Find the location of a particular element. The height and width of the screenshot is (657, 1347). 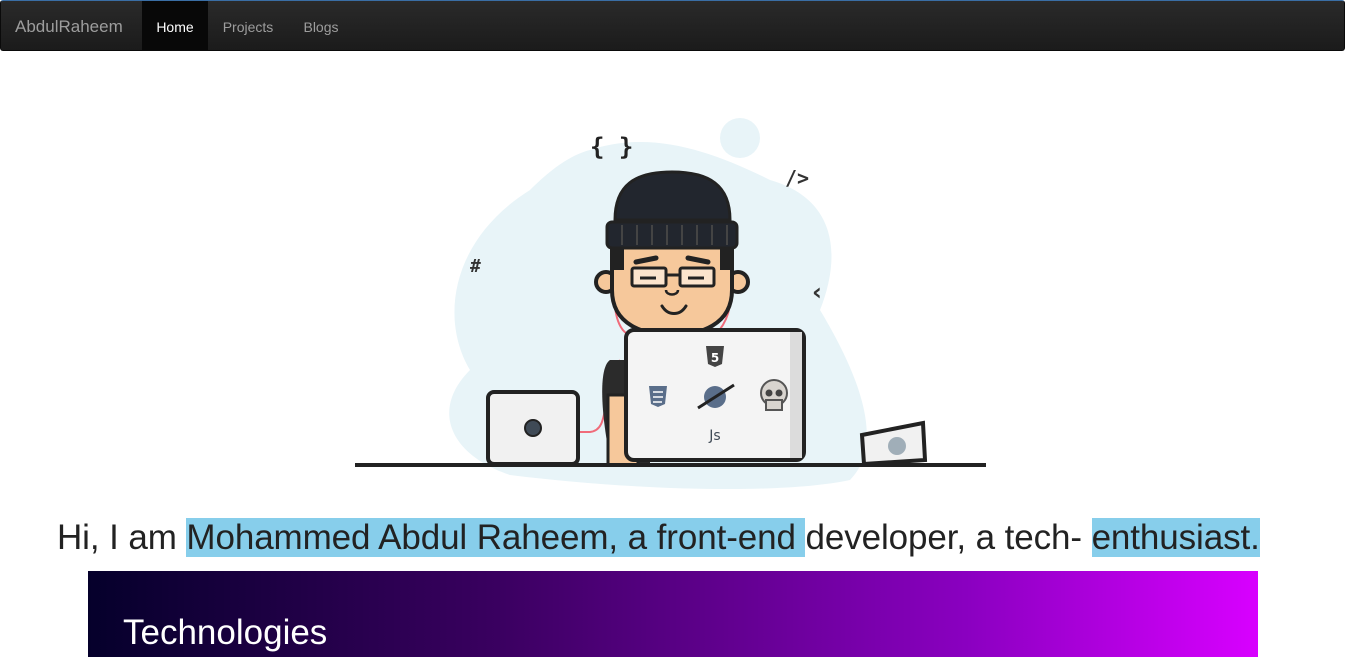

intro-middle: developer, a tech- is located at coordinates (948, 537).